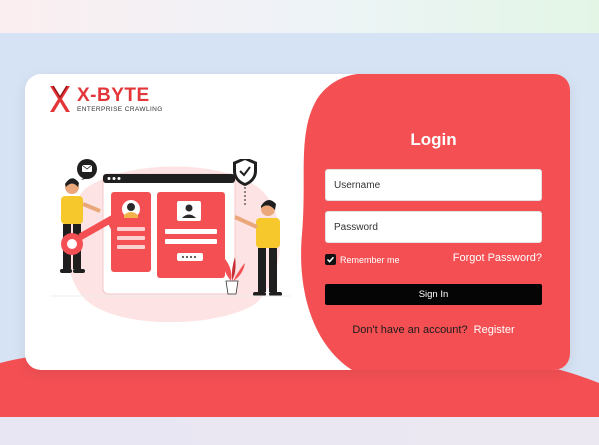  I want to click on logo-x-icon, so click(60, 98).